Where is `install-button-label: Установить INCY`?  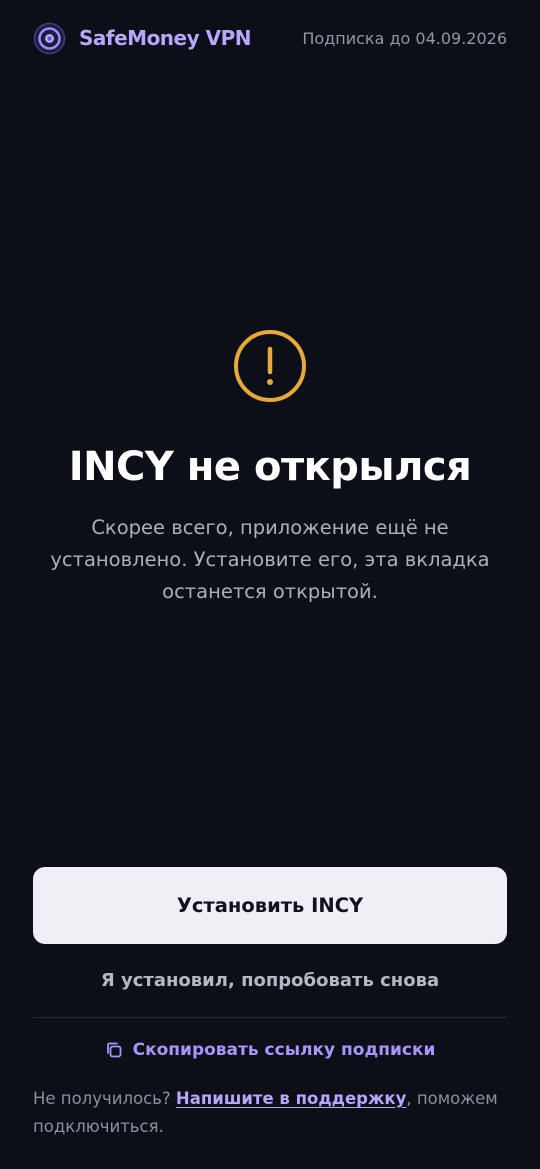 install-button-label: Установить INCY is located at coordinates (270, 905).